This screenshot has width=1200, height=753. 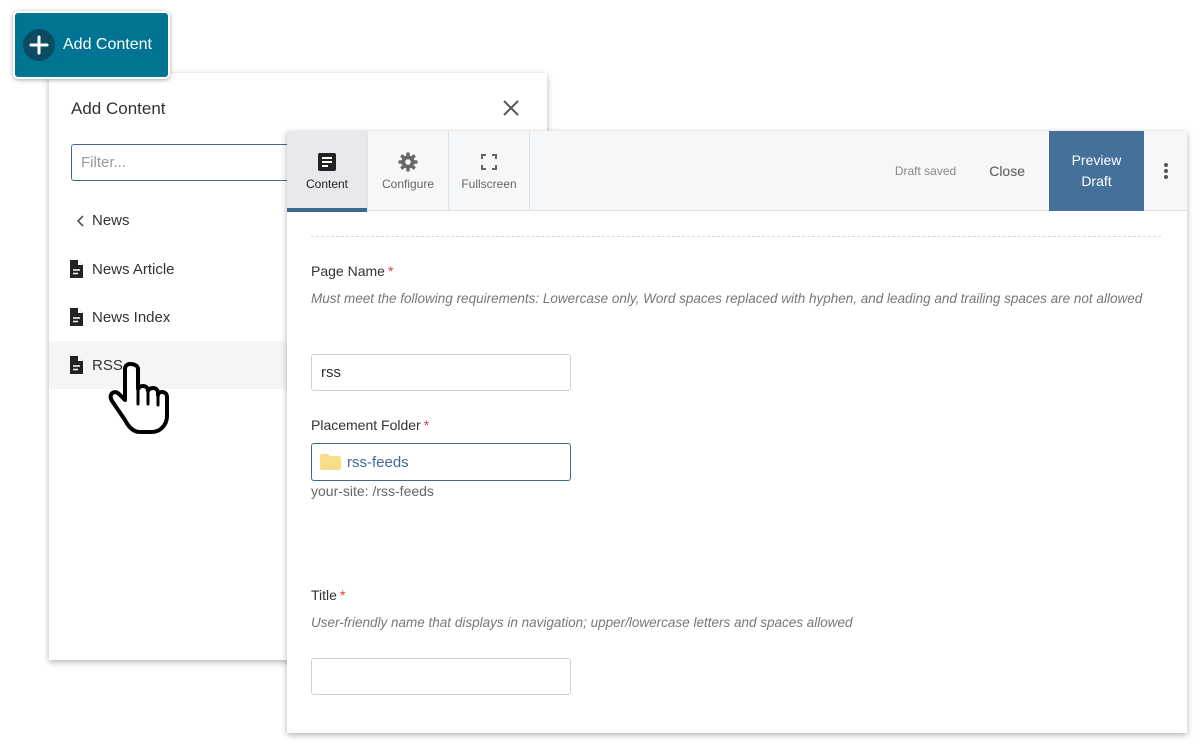 I want to click on placement-folder-value: rss-feeds, so click(x=378, y=462).